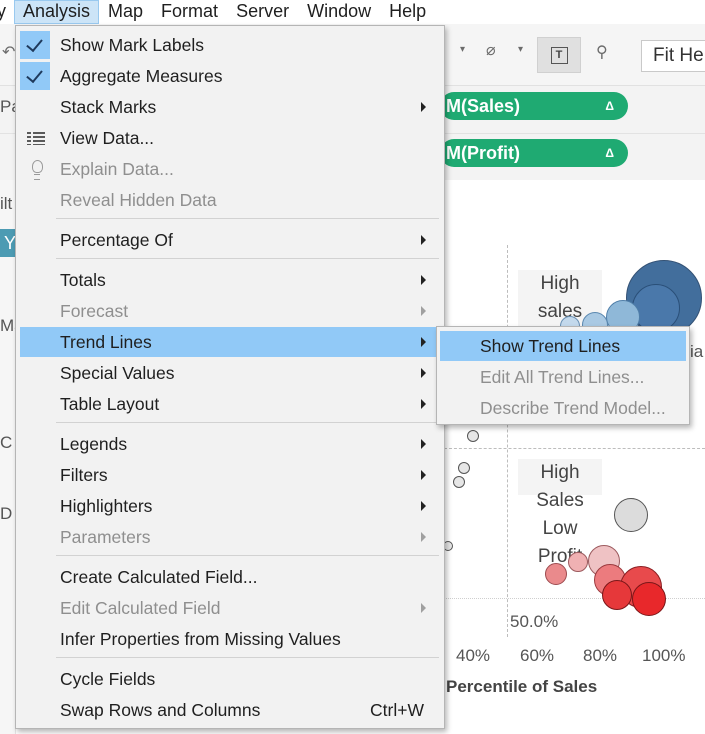 The height and width of the screenshot is (734, 705). I want to click on menu-filters: Filters, so click(230, 475).